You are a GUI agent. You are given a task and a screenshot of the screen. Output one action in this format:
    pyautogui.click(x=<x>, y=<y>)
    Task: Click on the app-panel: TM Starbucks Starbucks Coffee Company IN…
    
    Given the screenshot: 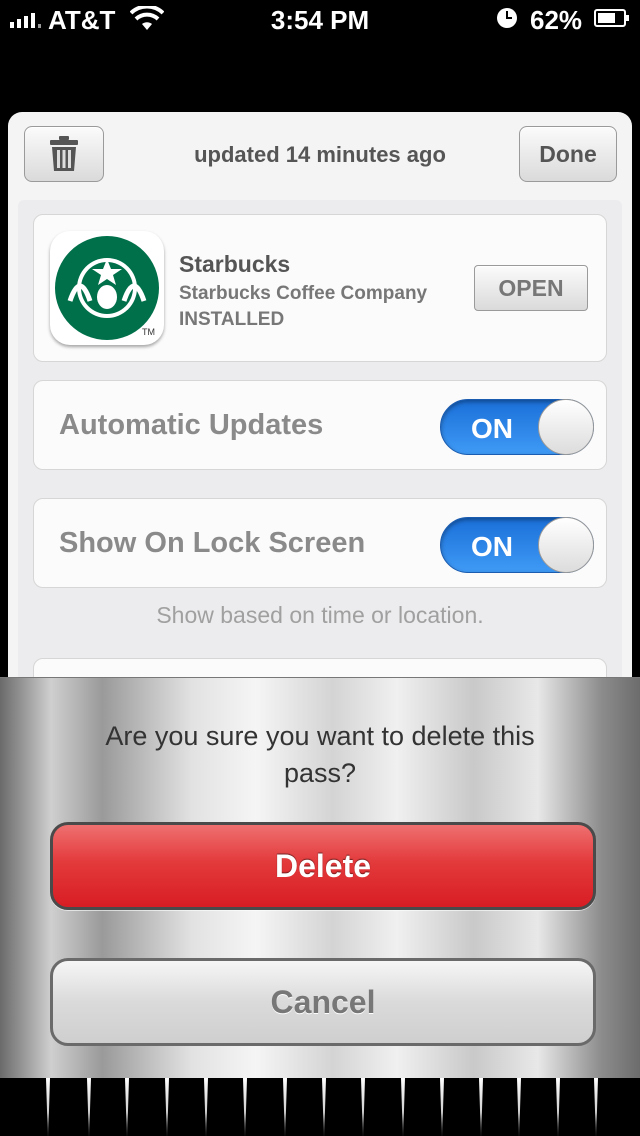 What is the action you would take?
    pyautogui.click(x=320, y=288)
    